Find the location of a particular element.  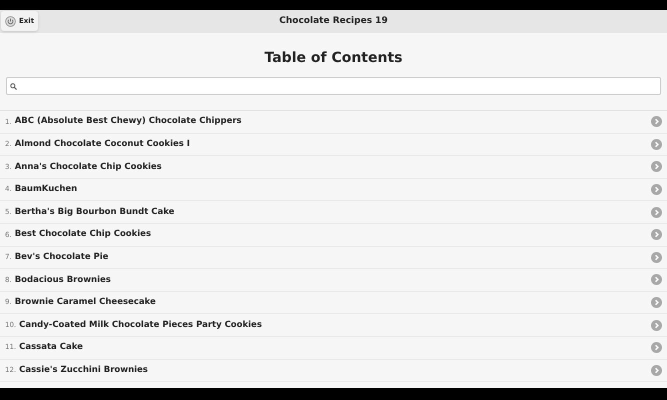

app-title: Chocolate Recipes 19 is located at coordinates (333, 21).